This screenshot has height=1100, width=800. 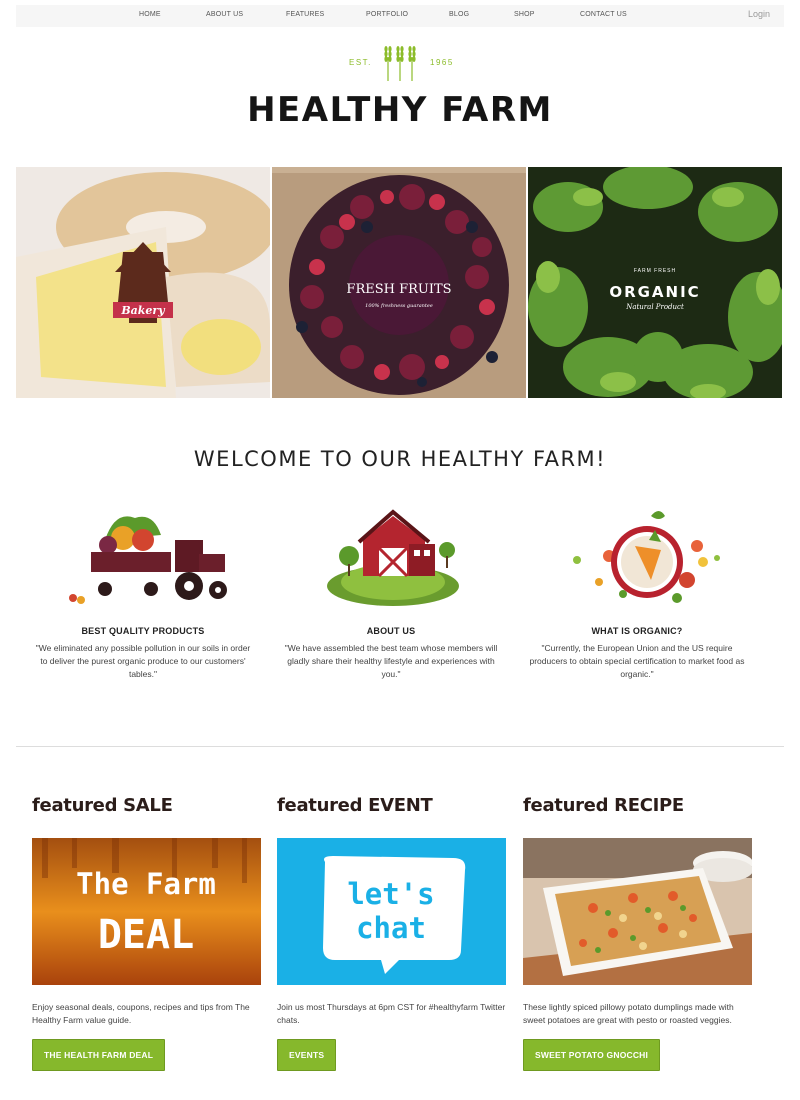 I want to click on tractor-icon, so click(x=148, y=560).